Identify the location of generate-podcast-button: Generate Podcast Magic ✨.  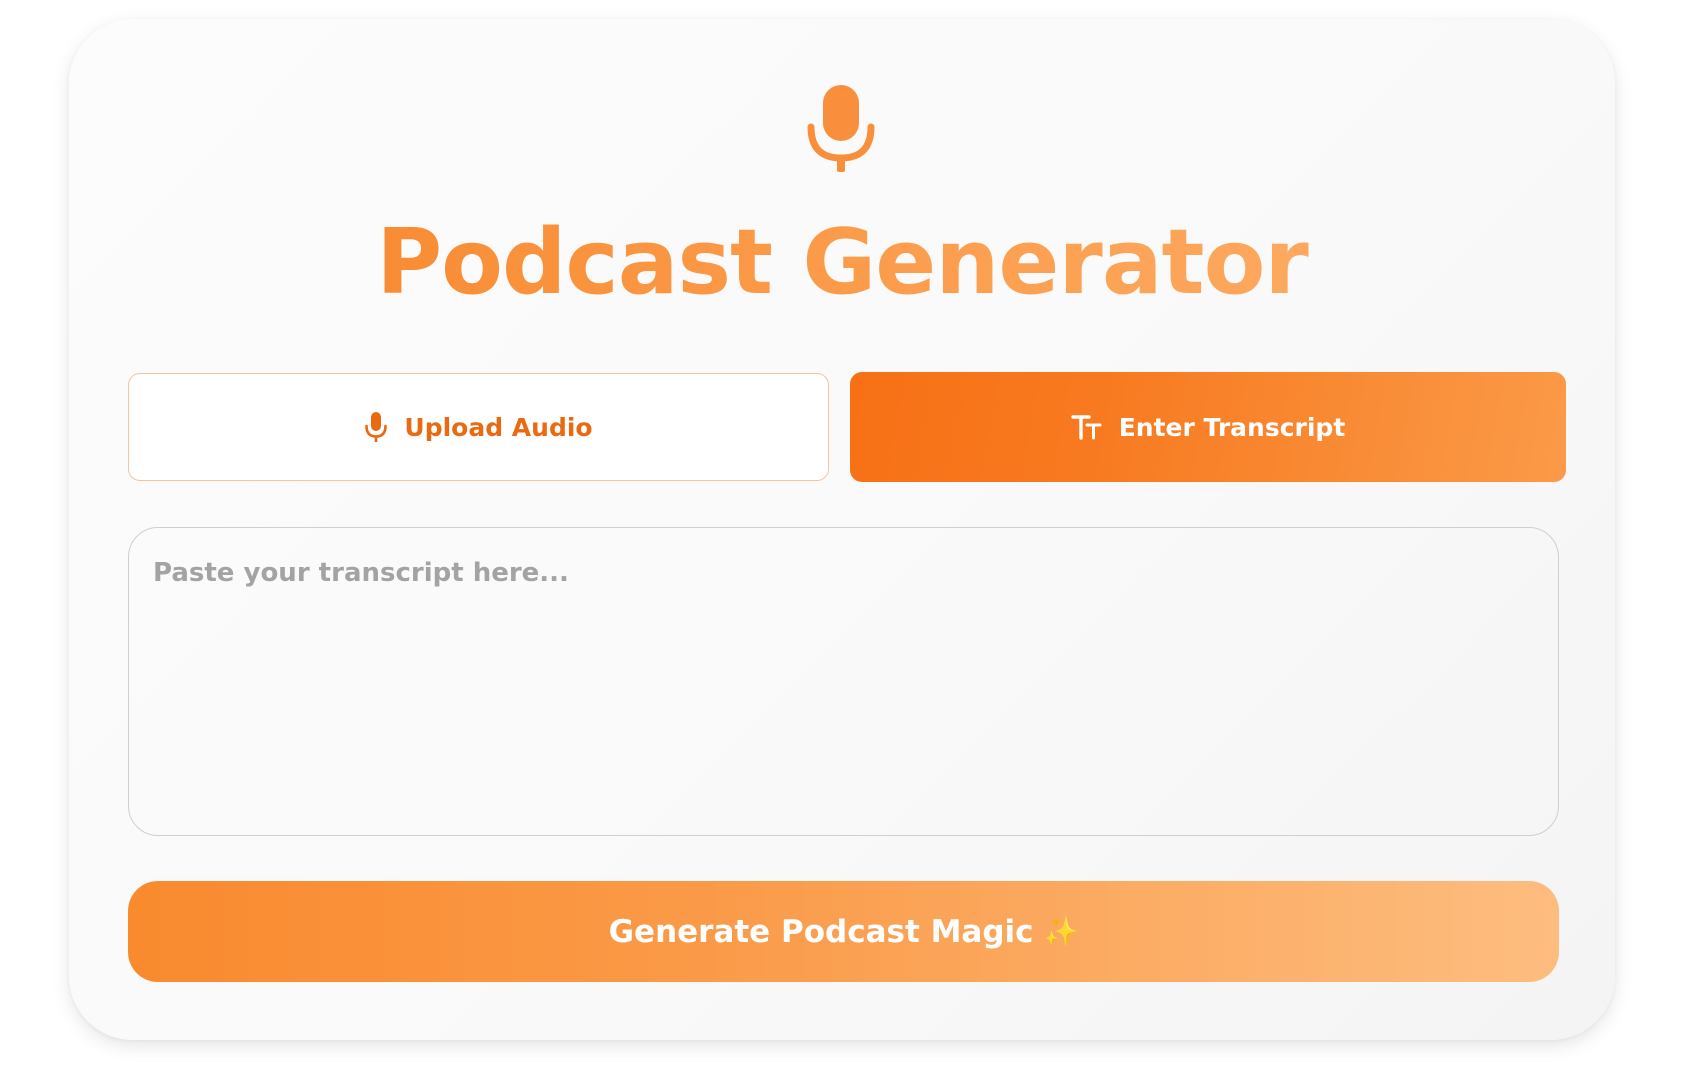
(843, 931).